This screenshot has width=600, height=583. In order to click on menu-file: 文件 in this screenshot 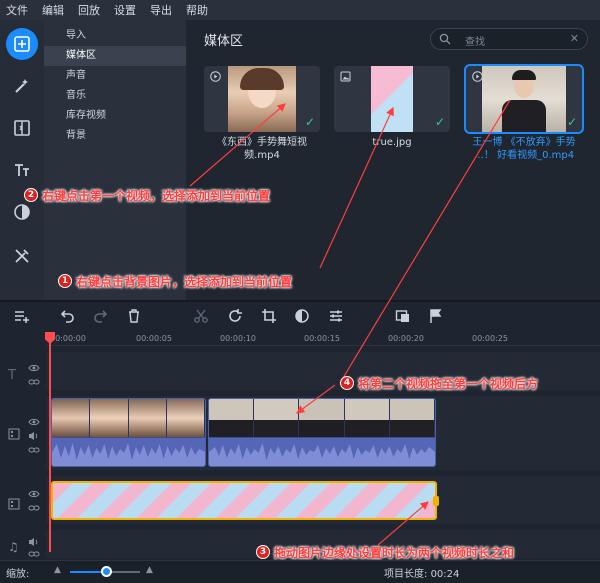, I will do `click(17, 10)`.